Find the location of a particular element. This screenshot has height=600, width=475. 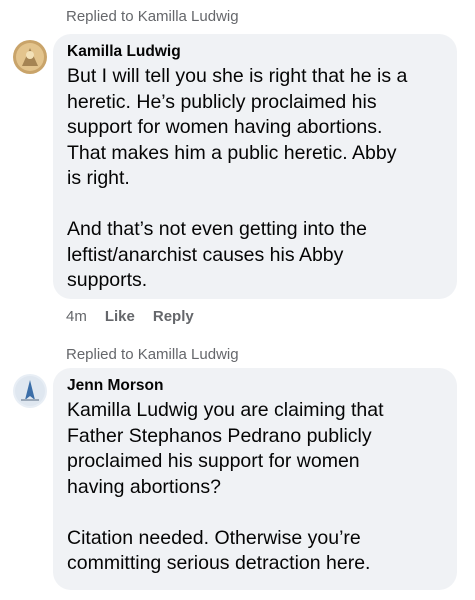

avatar-jenn is located at coordinates (30, 391).